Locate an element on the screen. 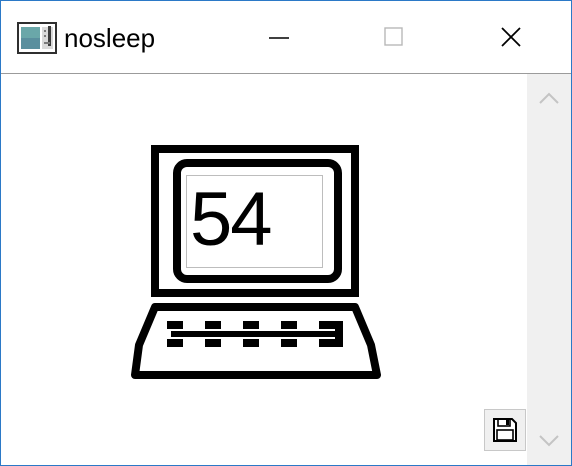 The width and height of the screenshot is (572, 466). save-button is located at coordinates (505, 430).